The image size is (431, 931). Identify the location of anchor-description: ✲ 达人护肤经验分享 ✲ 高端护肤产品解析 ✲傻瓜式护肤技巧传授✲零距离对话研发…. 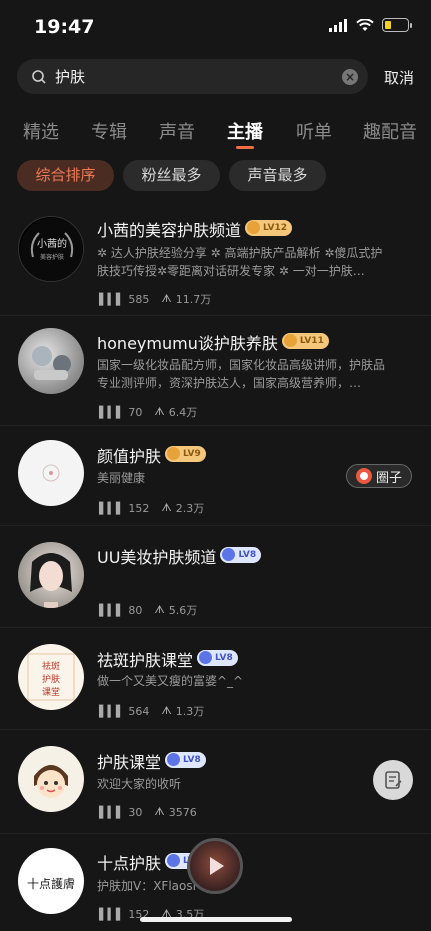
(240, 262).